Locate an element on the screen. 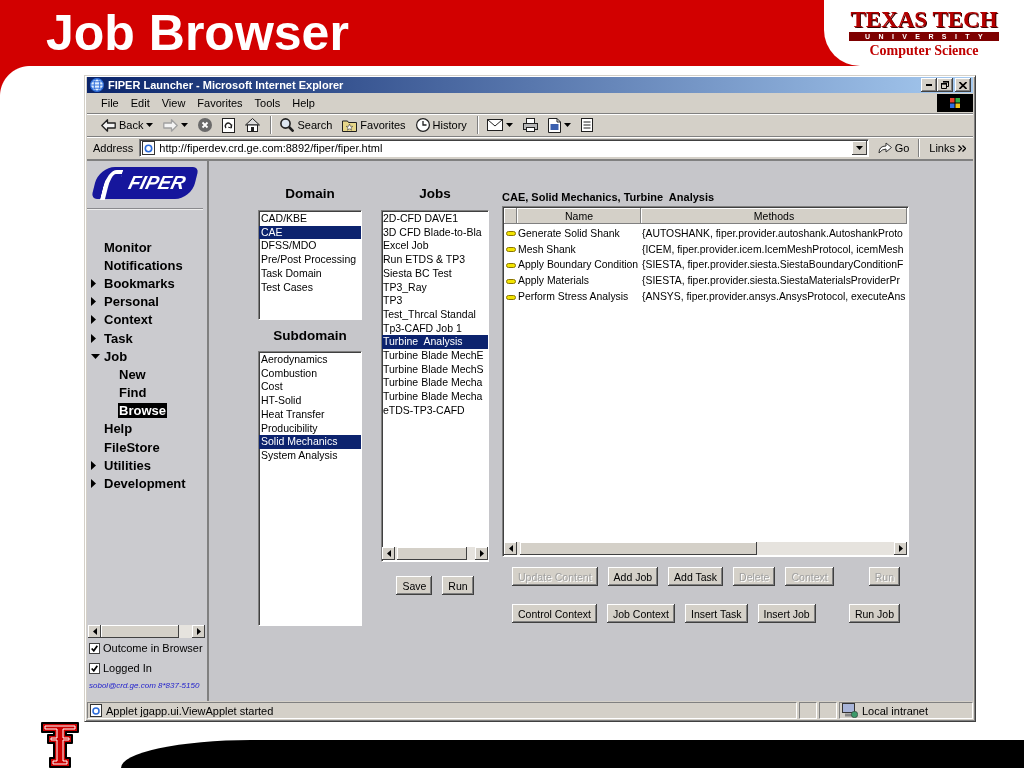 The height and width of the screenshot is (768, 1024). forward-arrow-icon is located at coordinates (171, 125).